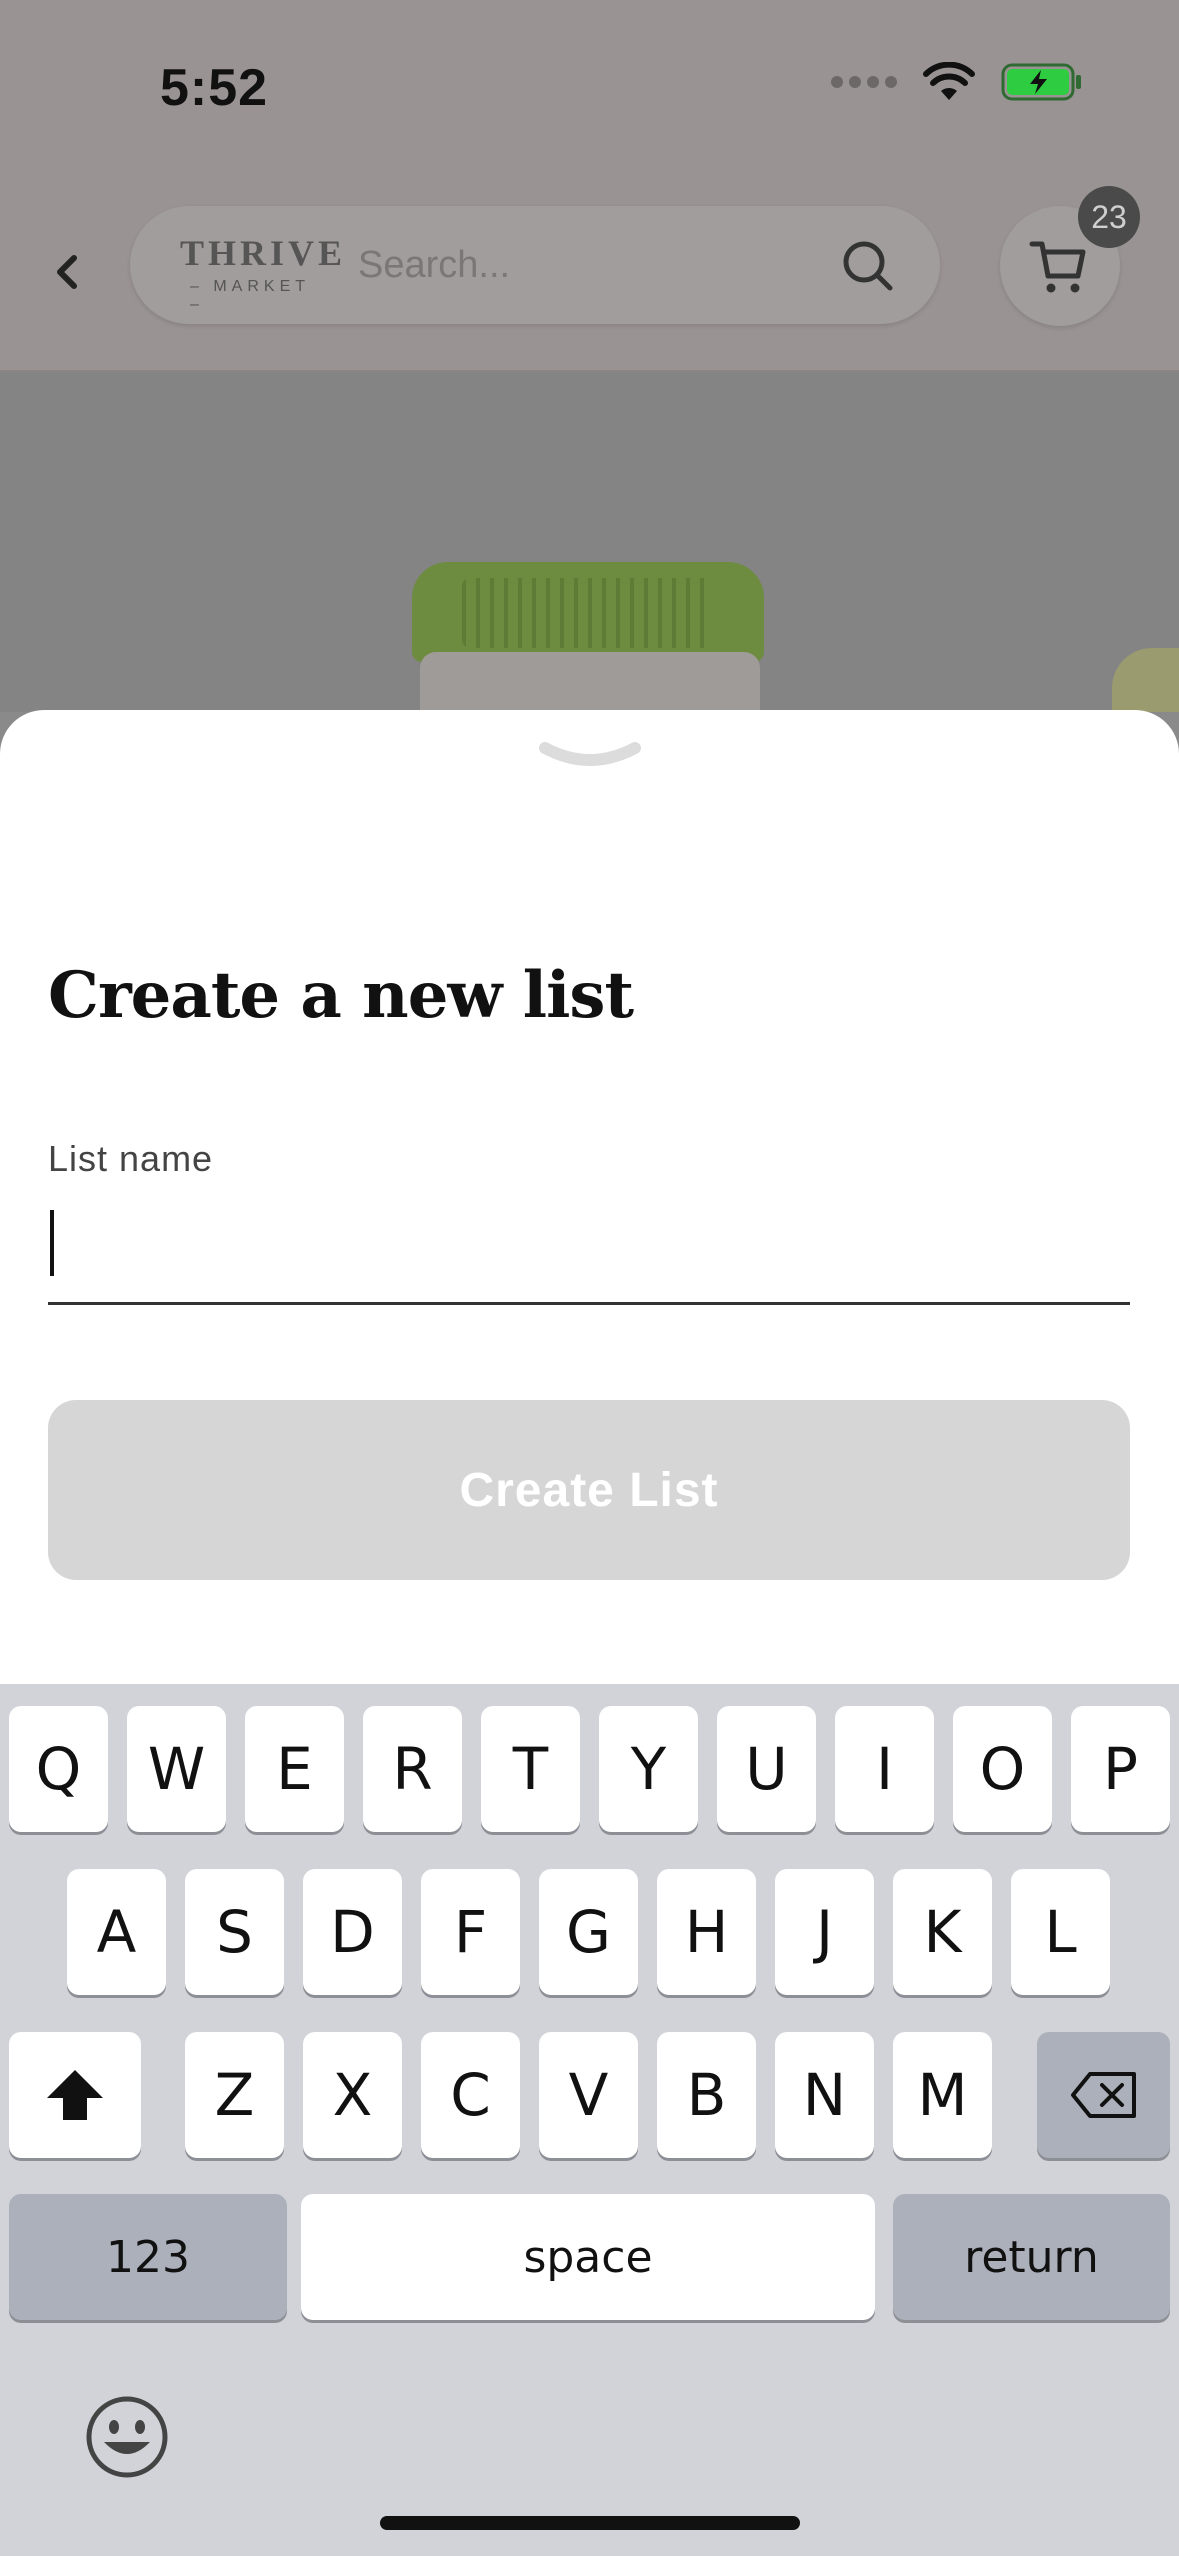 The width and height of the screenshot is (1179, 2556). I want to click on key-g: G, so click(588, 1932).